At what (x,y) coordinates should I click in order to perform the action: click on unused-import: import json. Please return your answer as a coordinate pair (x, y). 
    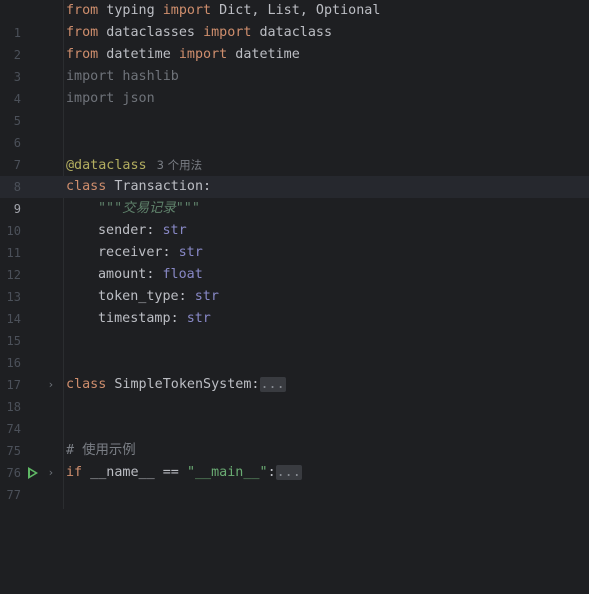
    Looking at the image, I should click on (110, 98).